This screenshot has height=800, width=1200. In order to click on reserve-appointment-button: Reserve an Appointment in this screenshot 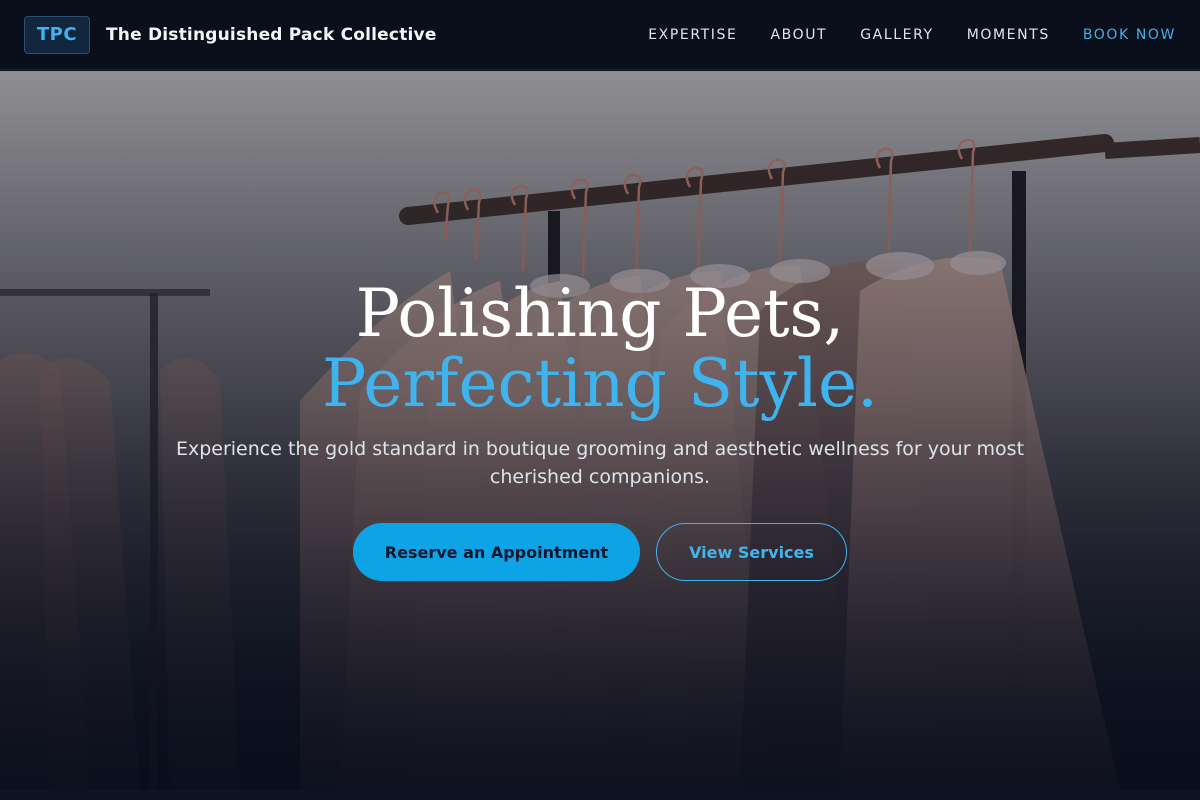, I will do `click(496, 552)`.